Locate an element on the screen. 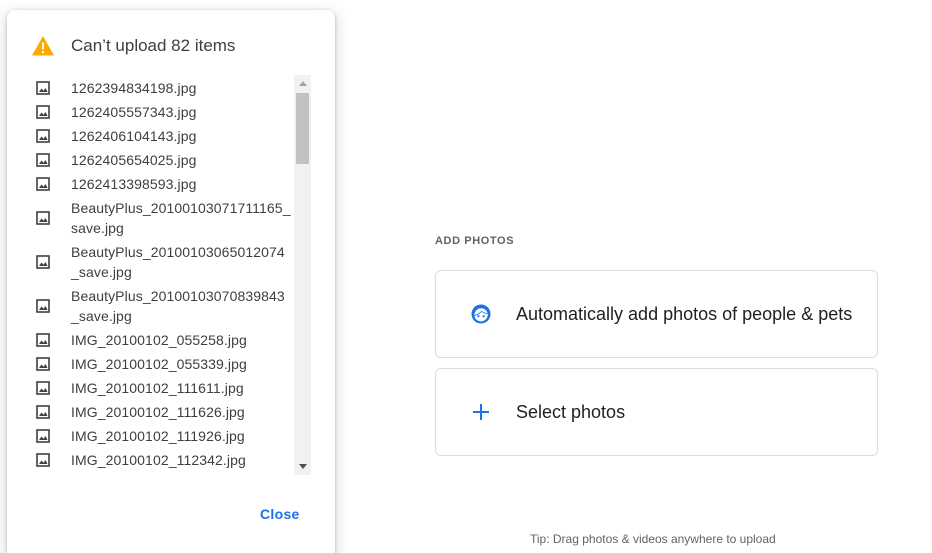 The image size is (932, 553). file-name: BeautyPlus_20100103071711165_save.jpg is located at coordinates (181, 218).